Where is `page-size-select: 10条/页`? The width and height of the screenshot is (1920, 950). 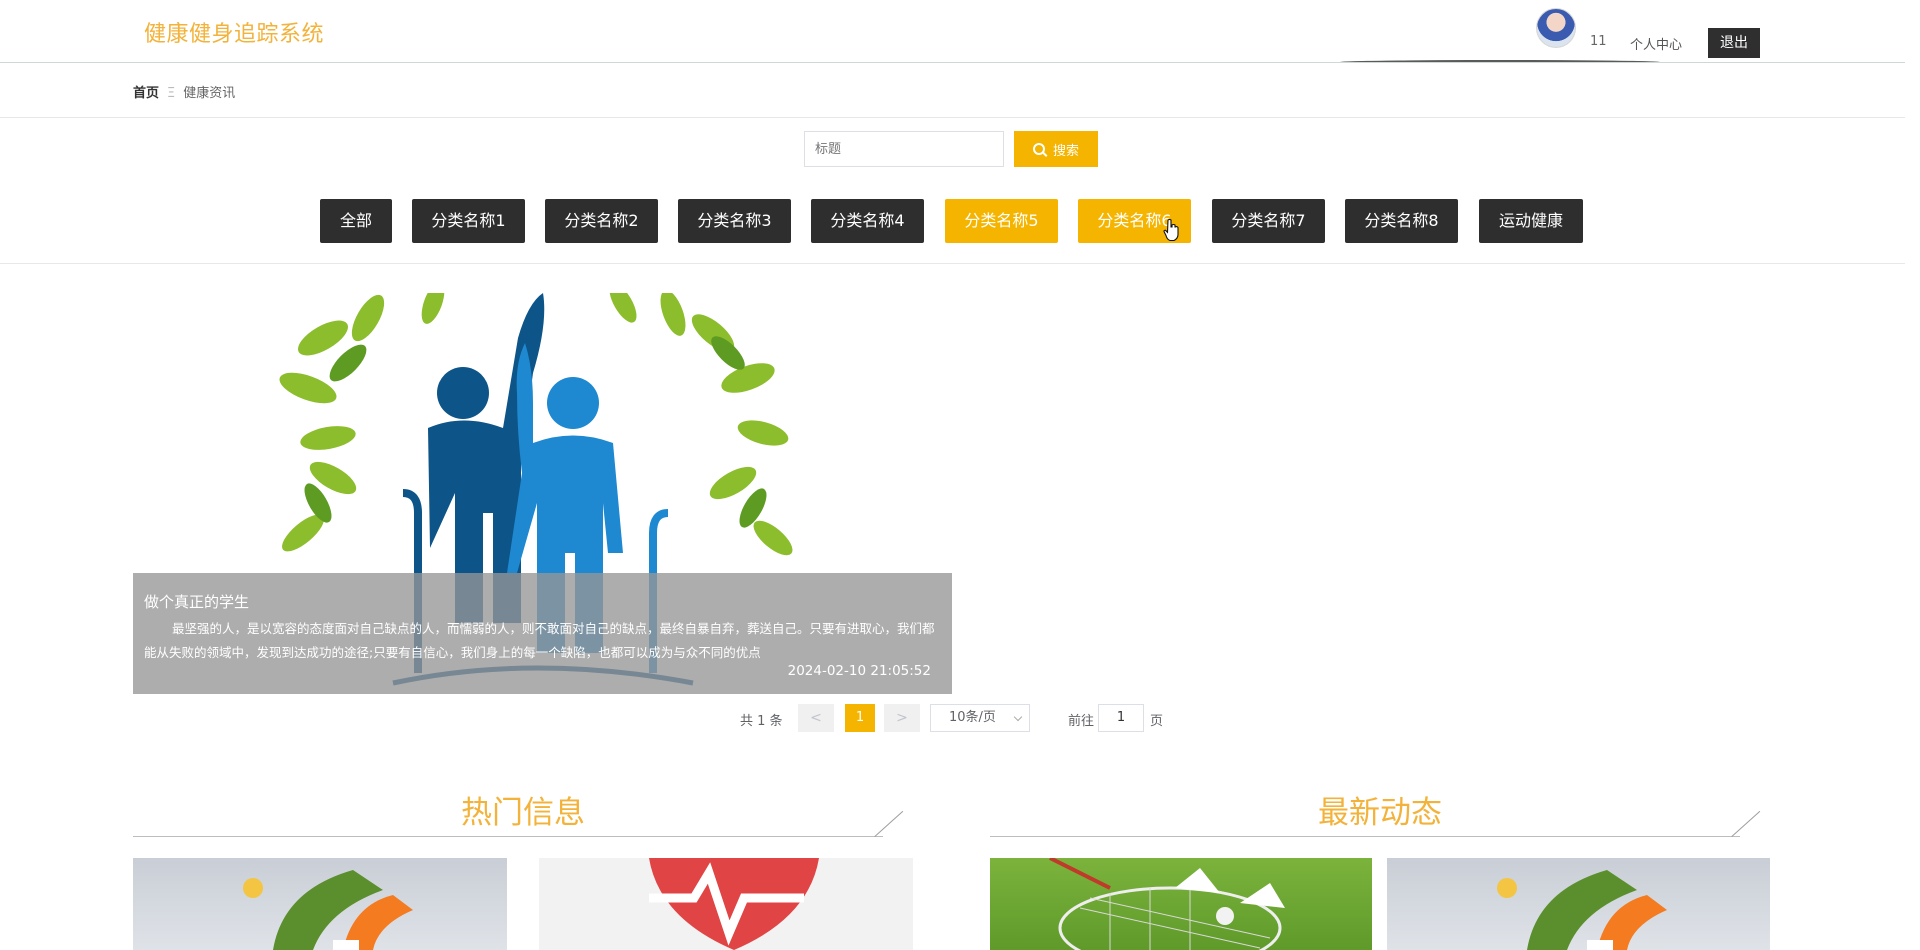 page-size-select: 10条/页 is located at coordinates (980, 718).